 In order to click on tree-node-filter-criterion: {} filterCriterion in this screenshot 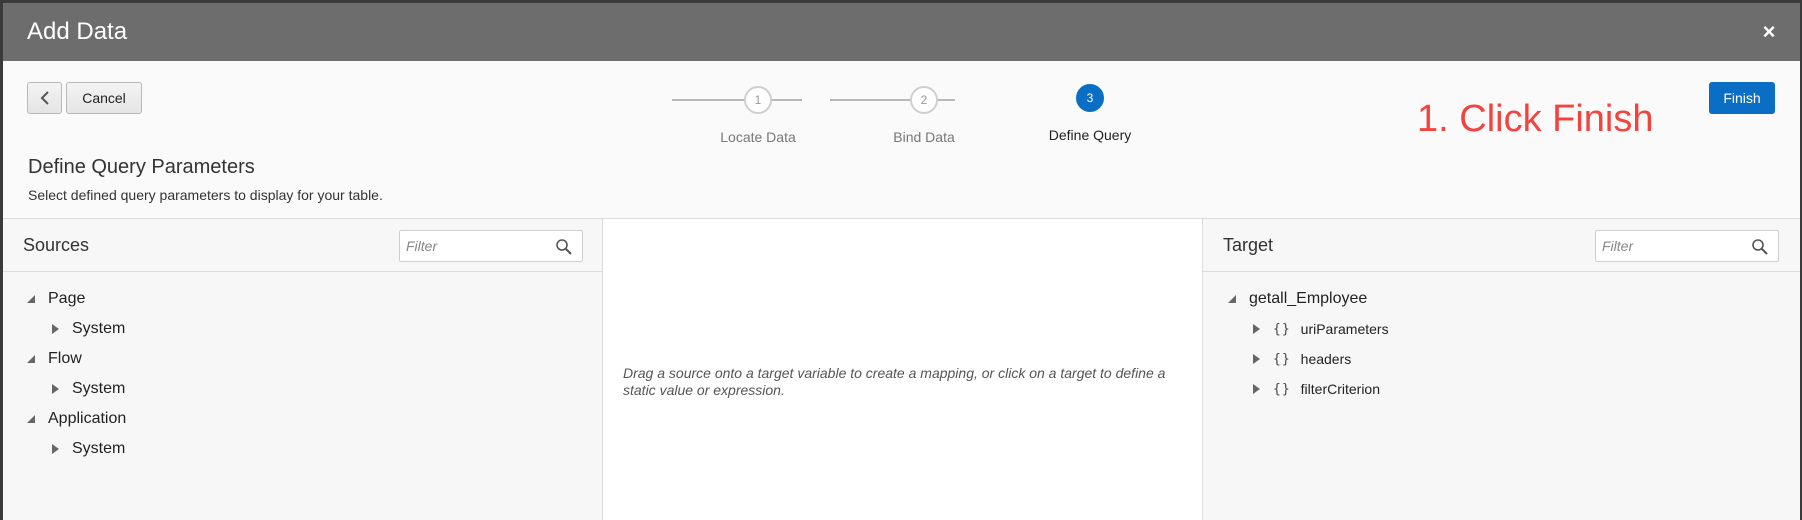, I will do `click(1501, 389)`.